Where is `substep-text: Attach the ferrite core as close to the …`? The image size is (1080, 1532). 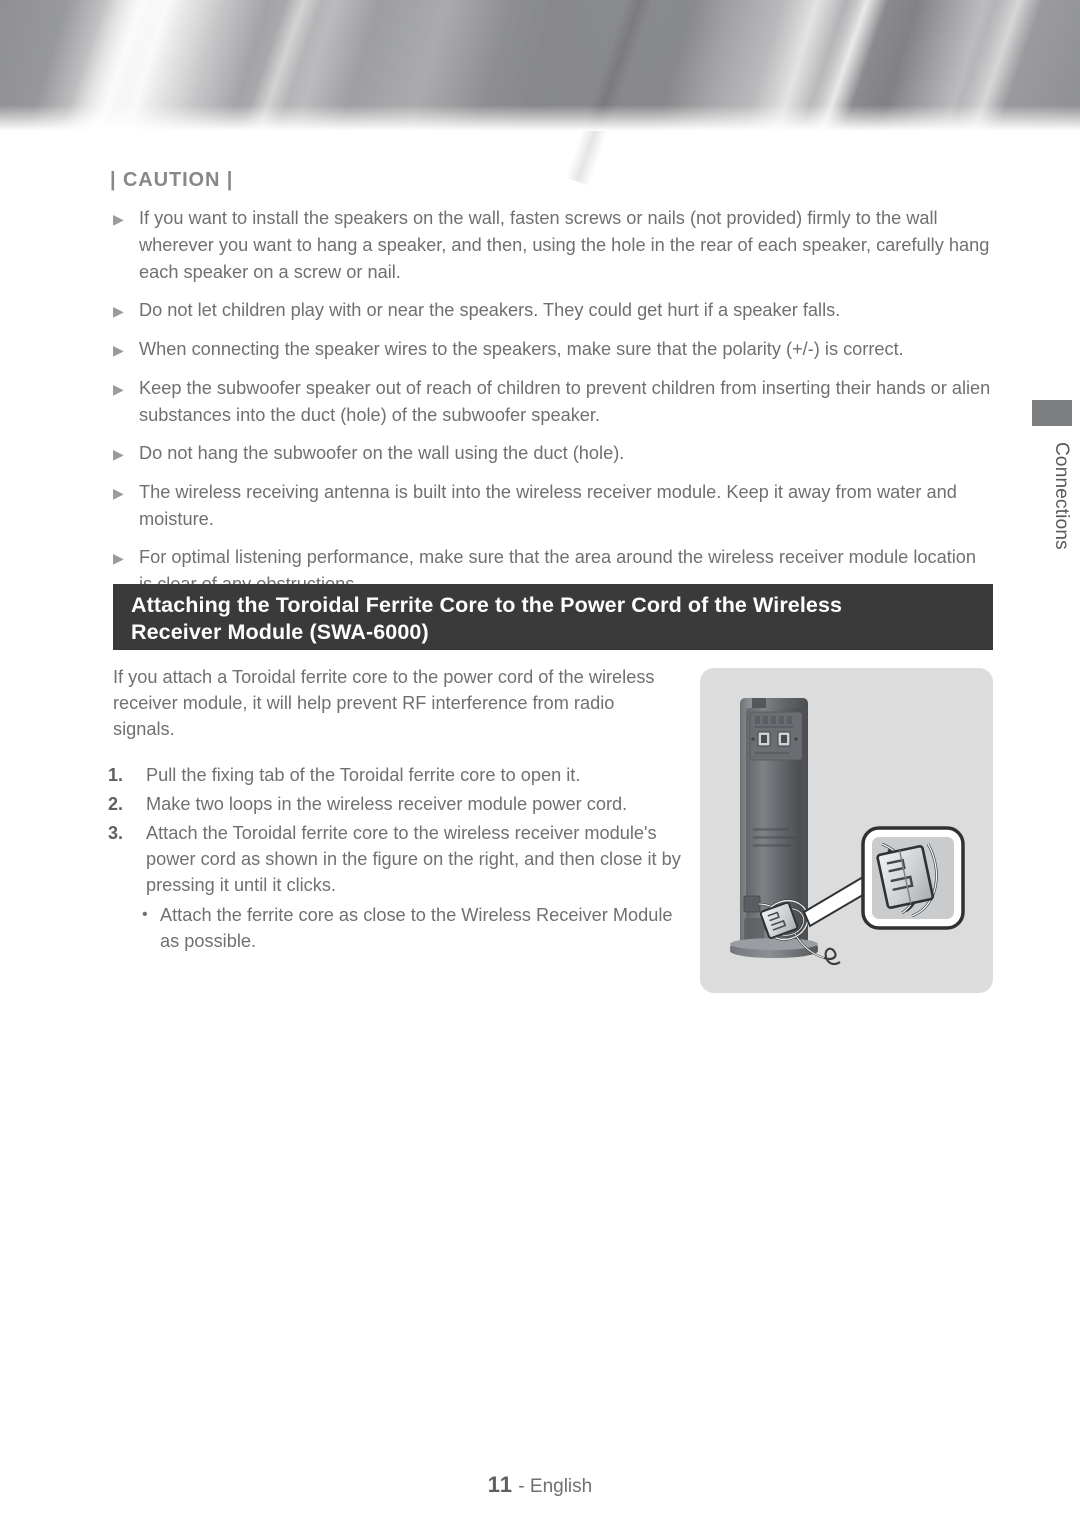 substep-text: Attach the ferrite core as close to the … is located at coordinates (416, 928).